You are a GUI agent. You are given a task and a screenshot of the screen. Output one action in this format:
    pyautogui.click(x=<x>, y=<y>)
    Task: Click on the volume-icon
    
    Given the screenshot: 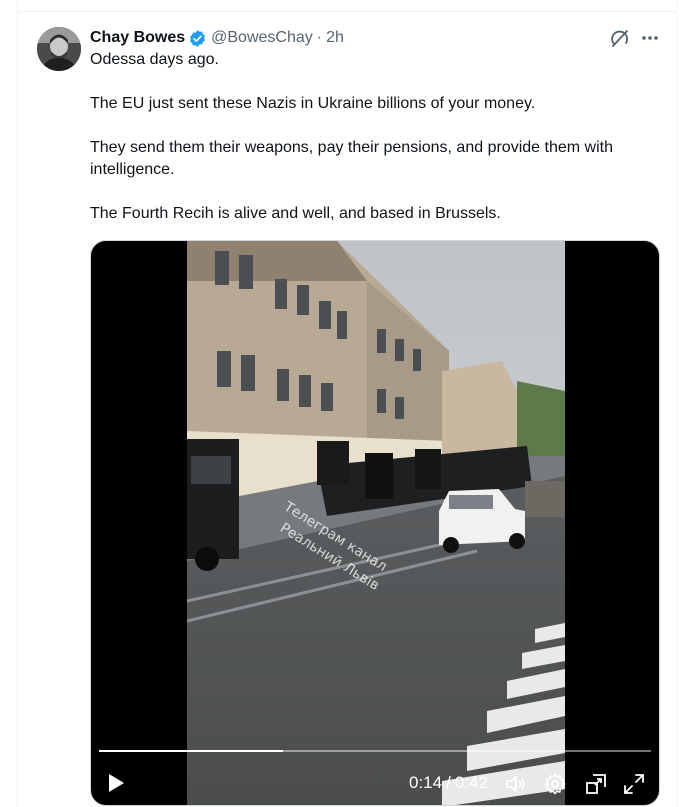 What is the action you would take?
    pyautogui.click(x=515, y=784)
    